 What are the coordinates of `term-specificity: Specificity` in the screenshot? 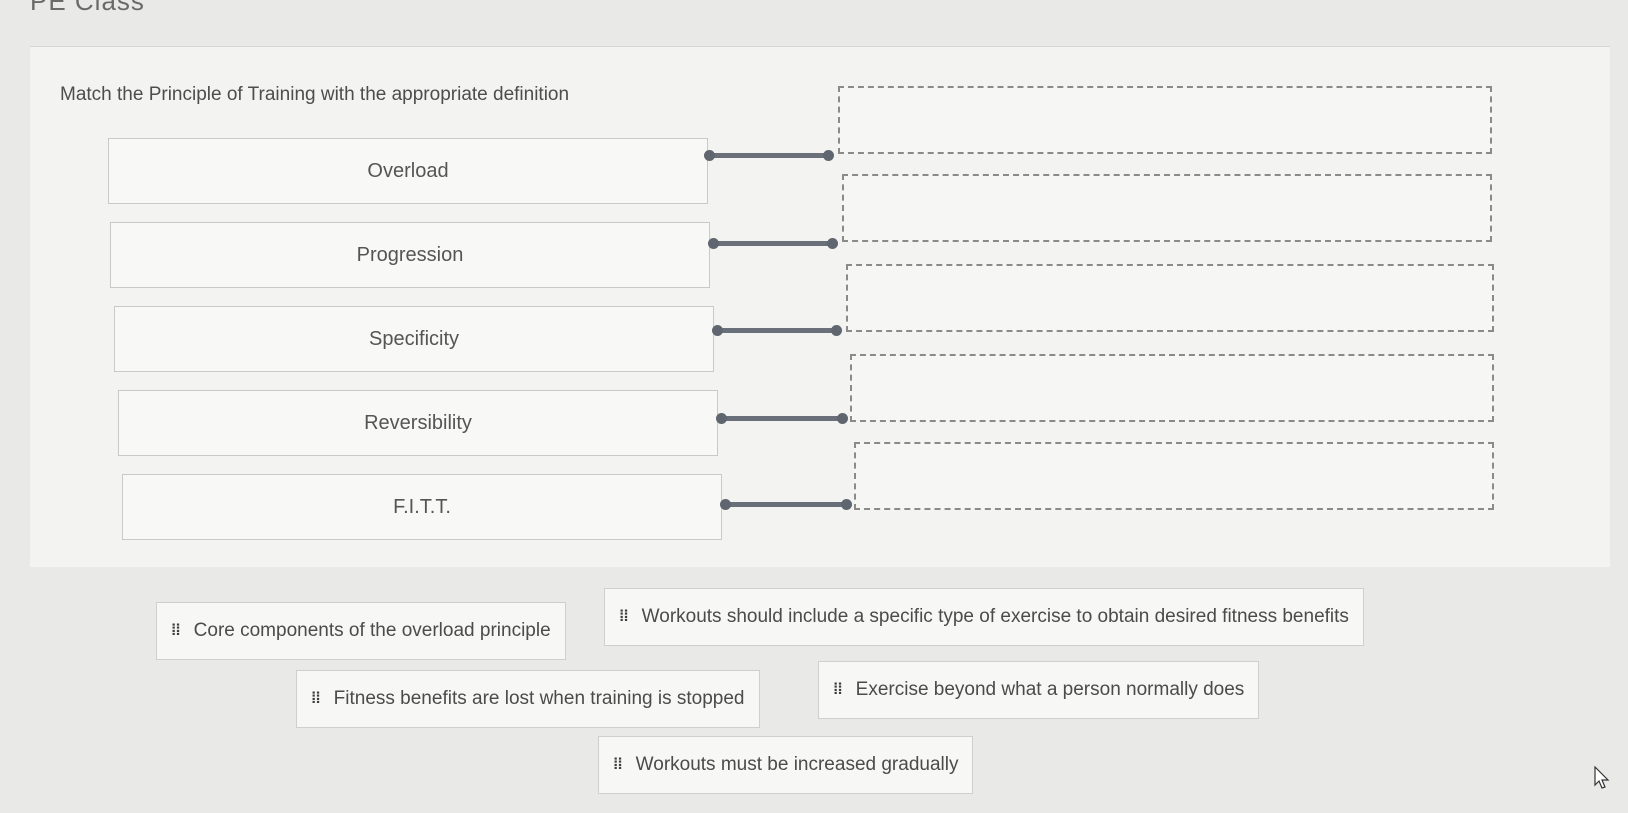 It's located at (414, 339).